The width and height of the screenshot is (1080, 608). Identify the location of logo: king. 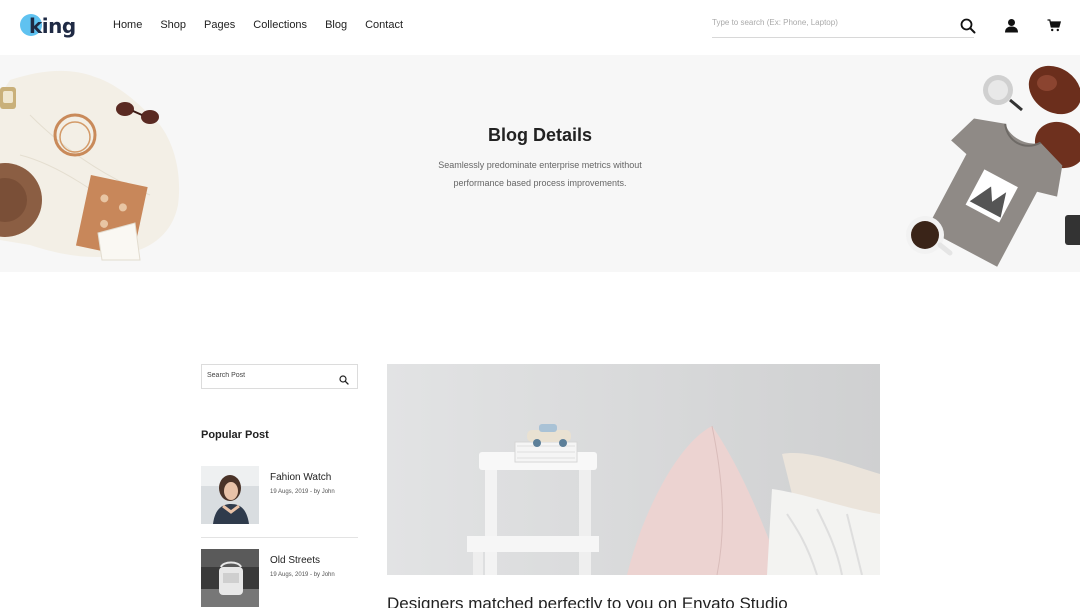
(50, 26).